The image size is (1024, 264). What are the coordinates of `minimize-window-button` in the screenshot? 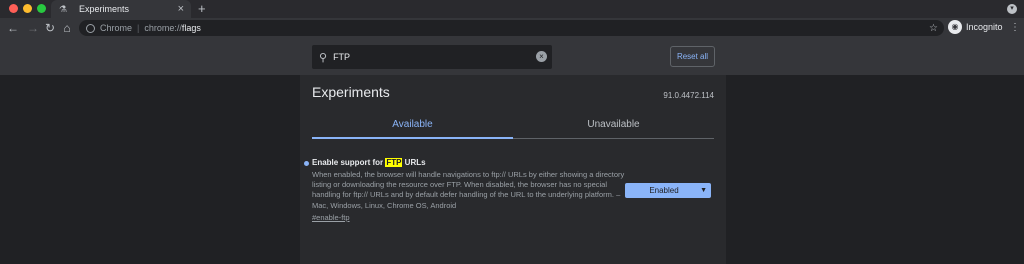 It's located at (27, 8).